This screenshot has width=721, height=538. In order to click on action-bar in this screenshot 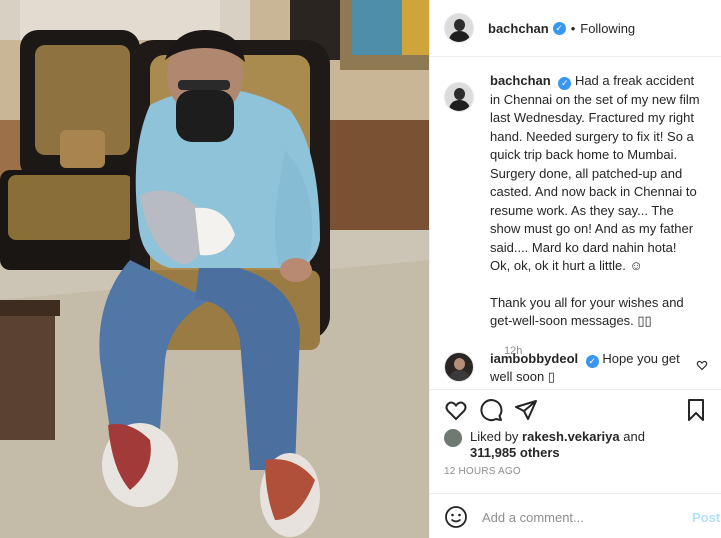, I will do `click(576, 410)`.